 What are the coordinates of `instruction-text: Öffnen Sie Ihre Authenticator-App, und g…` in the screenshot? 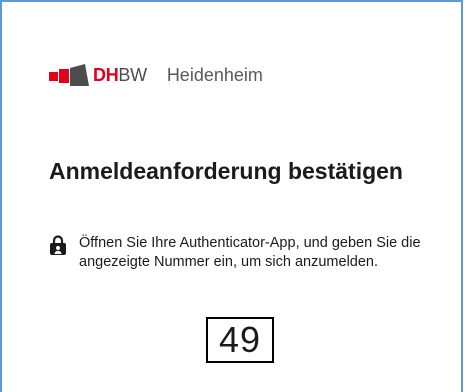 It's located at (250, 252).